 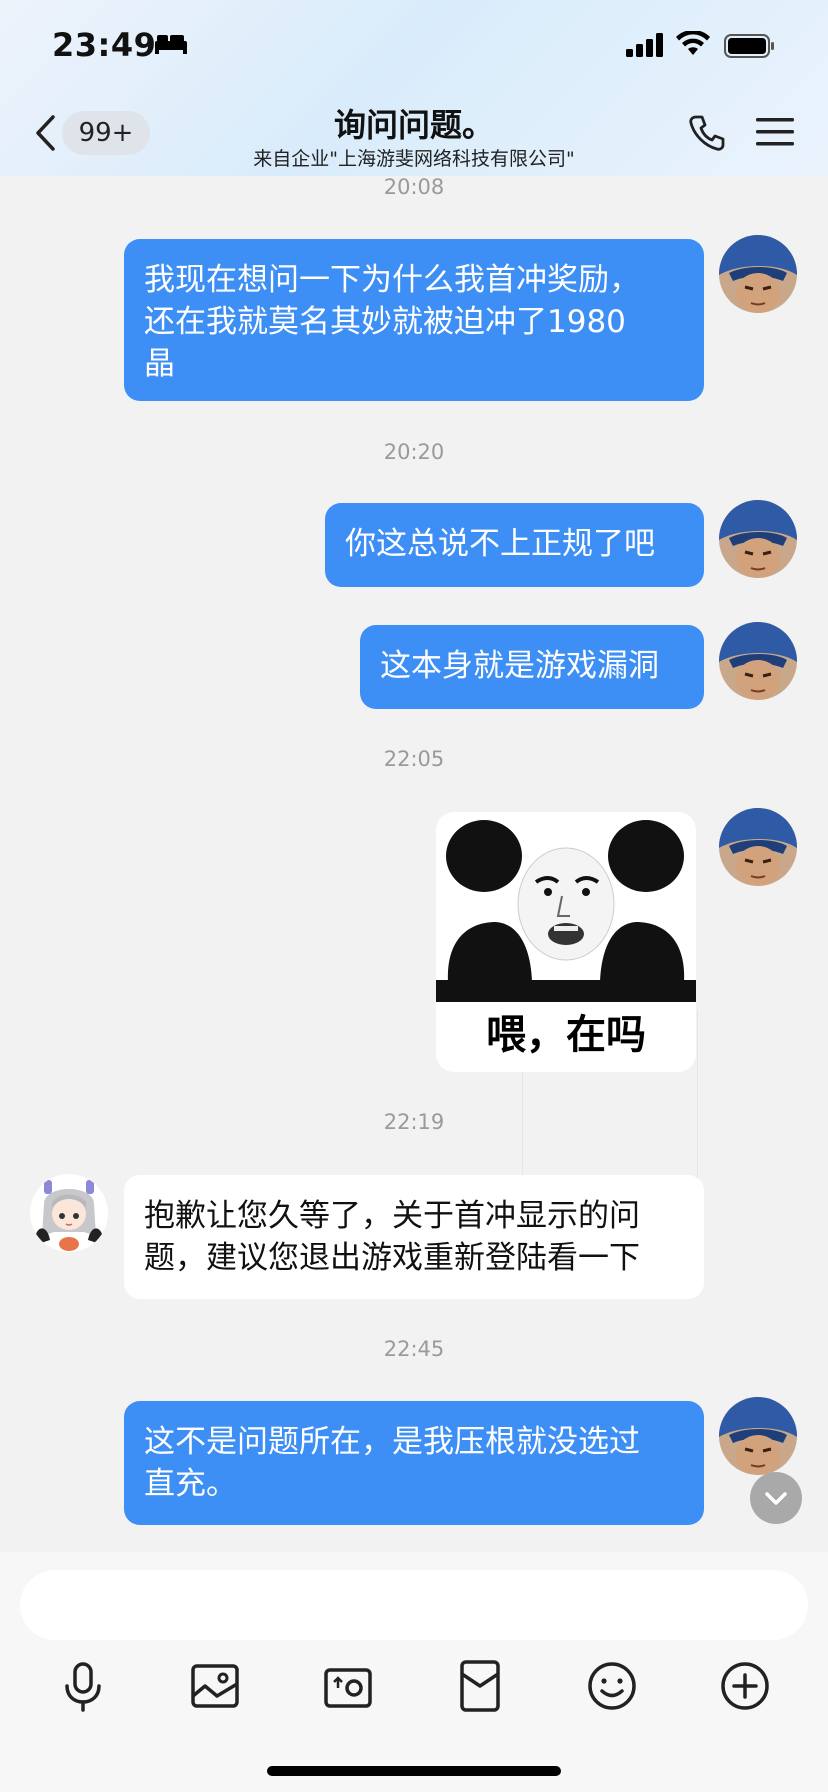 I want to click on menu-icon, so click(x=775, y=132).